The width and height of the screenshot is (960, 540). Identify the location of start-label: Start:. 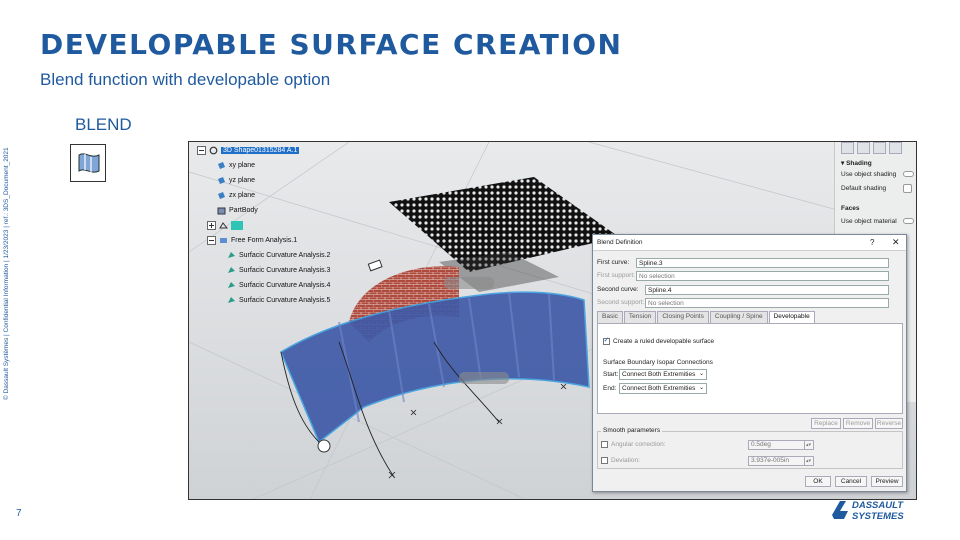
(611, 374).